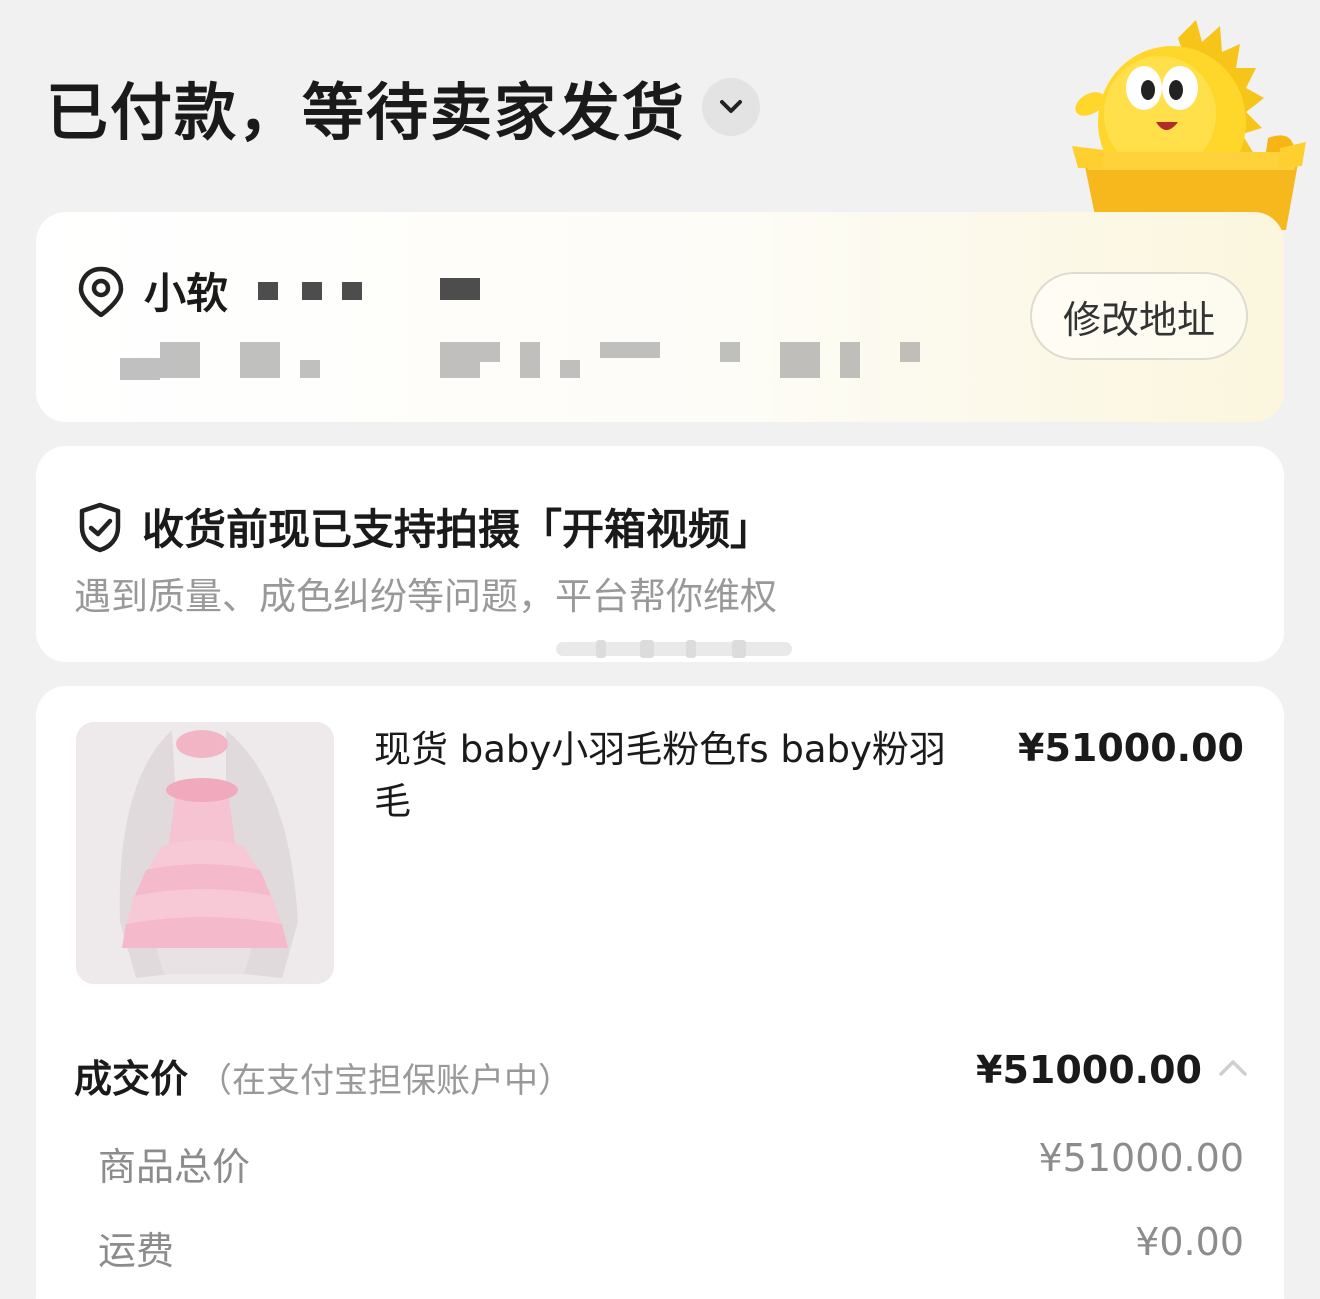 Image resolution: width=1320 pixels, height=1299 pixels. I want to click on deal-price-label: 成交价, so click(131, 1079).